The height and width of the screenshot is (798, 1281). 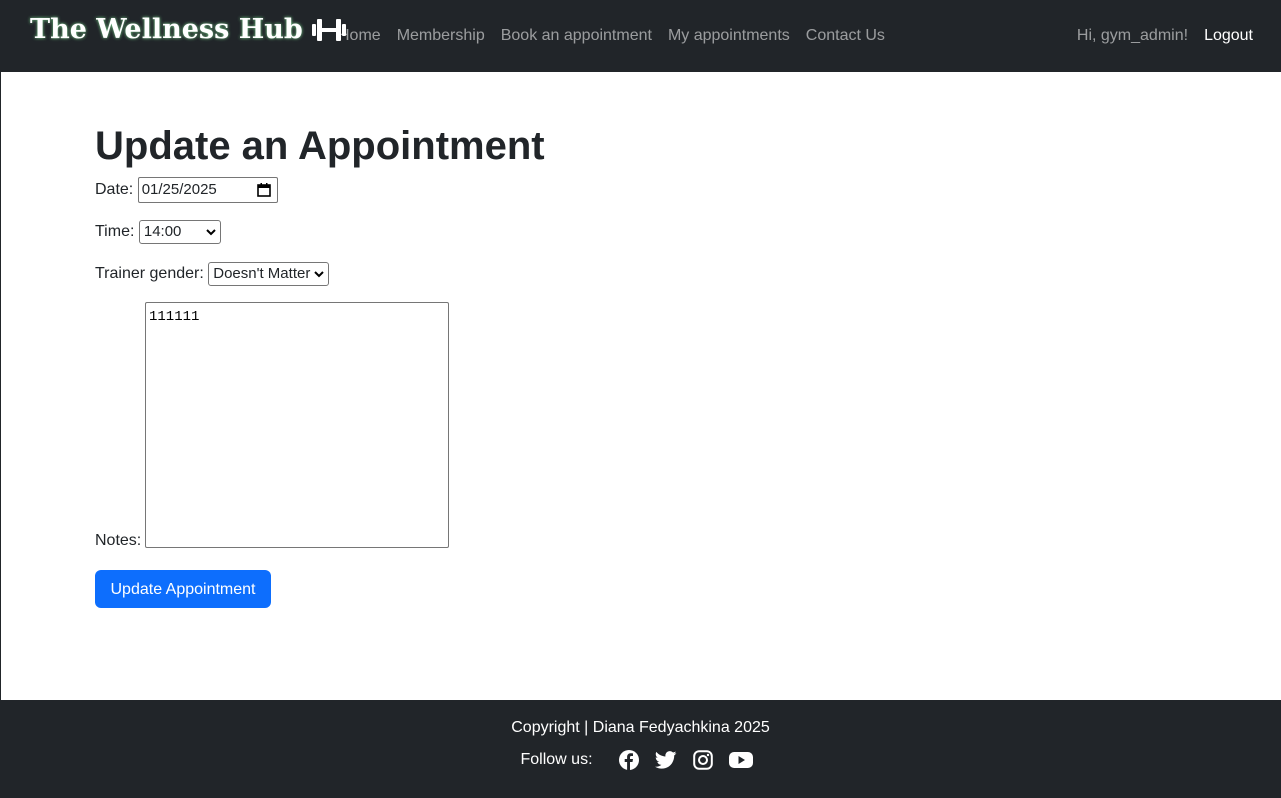 What do you see at coordinates (845, 36) in the screenshot?
I see `nav-contact-us: Contact Us` at bounding box center [845, 36].